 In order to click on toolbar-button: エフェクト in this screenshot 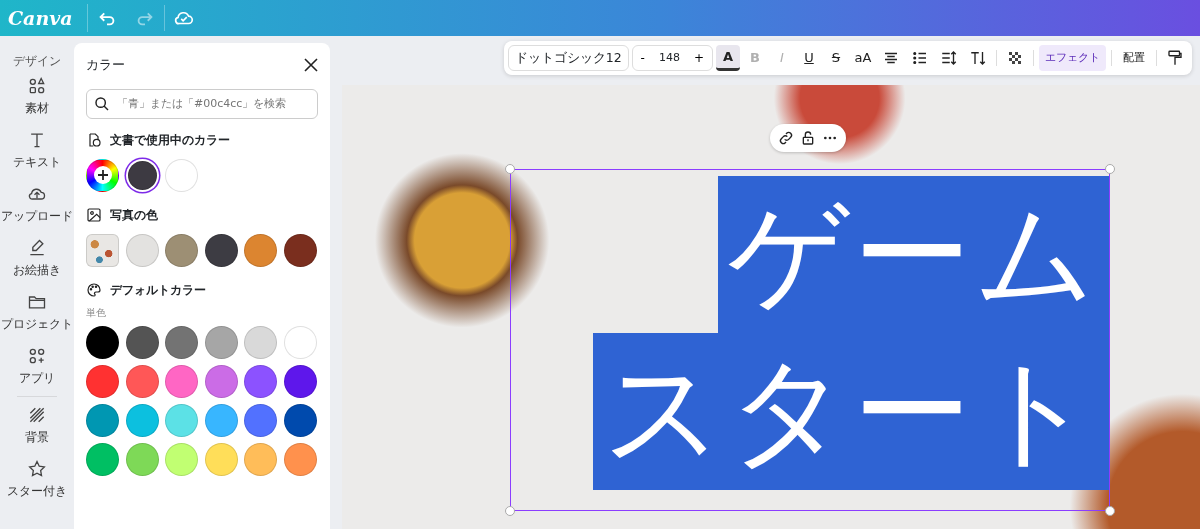, I will do `click(1072, 58)`.